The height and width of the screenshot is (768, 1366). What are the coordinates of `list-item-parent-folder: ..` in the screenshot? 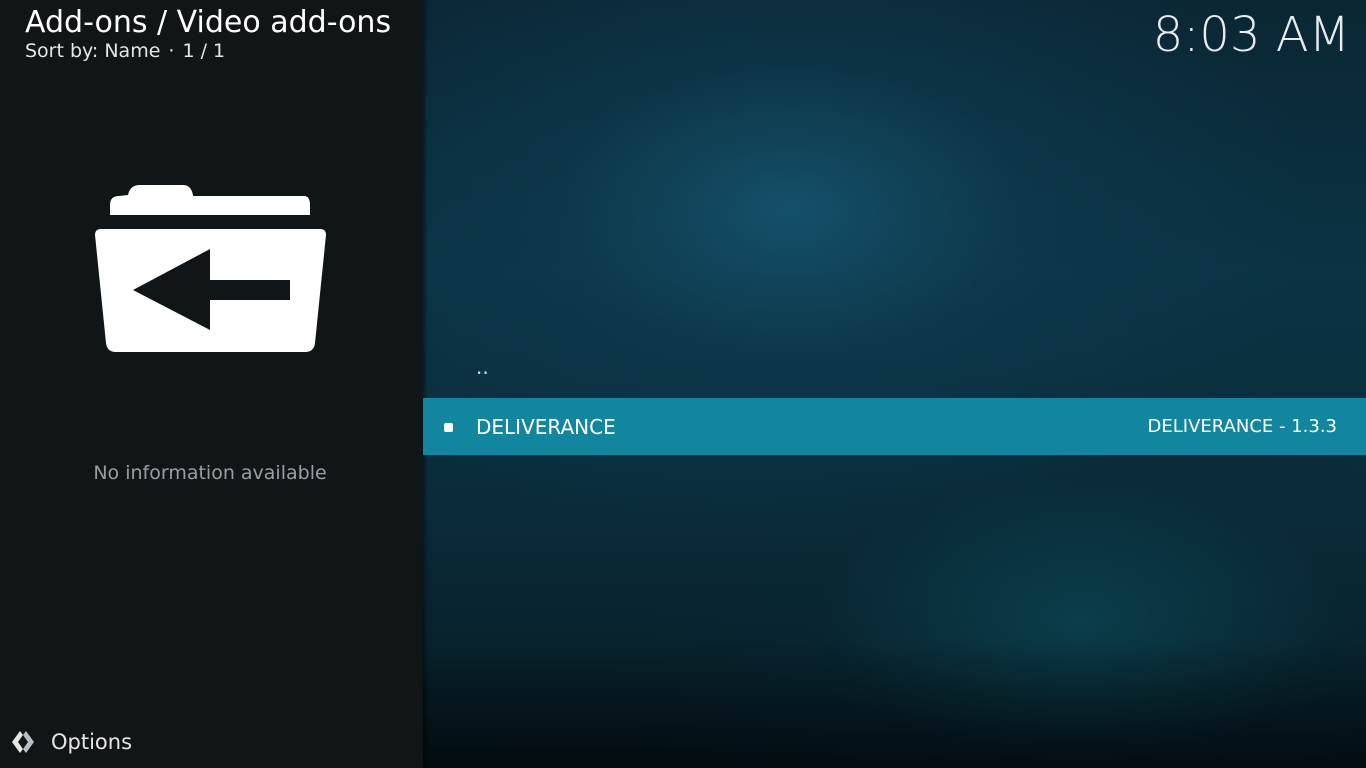 It's located at (894, 373).